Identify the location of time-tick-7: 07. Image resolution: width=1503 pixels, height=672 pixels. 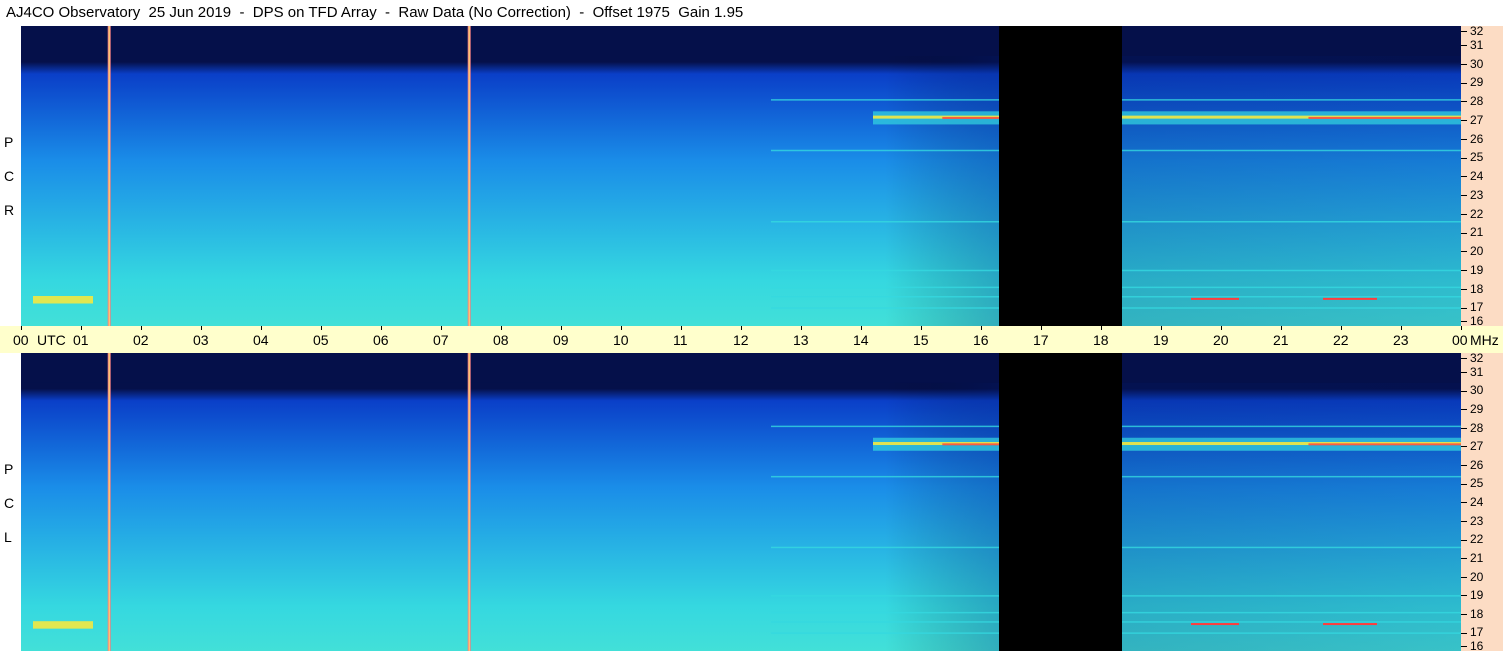
(441, 340).